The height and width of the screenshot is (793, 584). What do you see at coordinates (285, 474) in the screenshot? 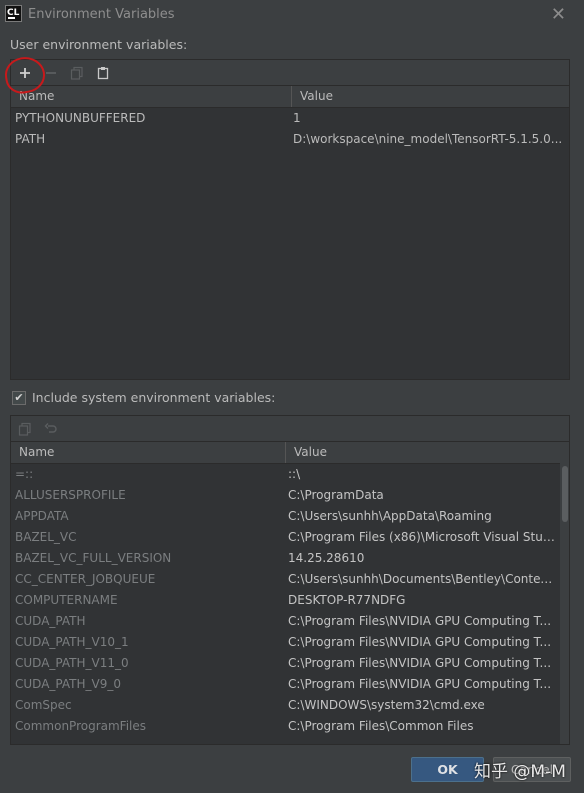
I see `table-row: =::::\` at bounding box center [285, 474].